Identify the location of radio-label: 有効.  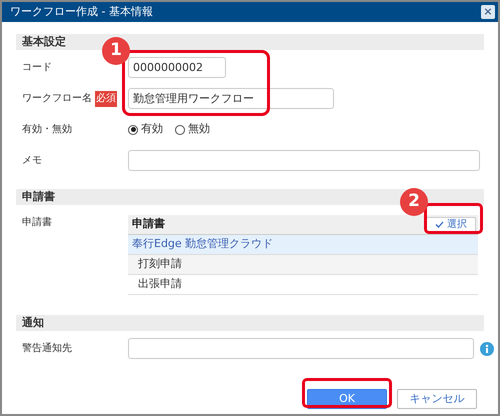
(152, 129).